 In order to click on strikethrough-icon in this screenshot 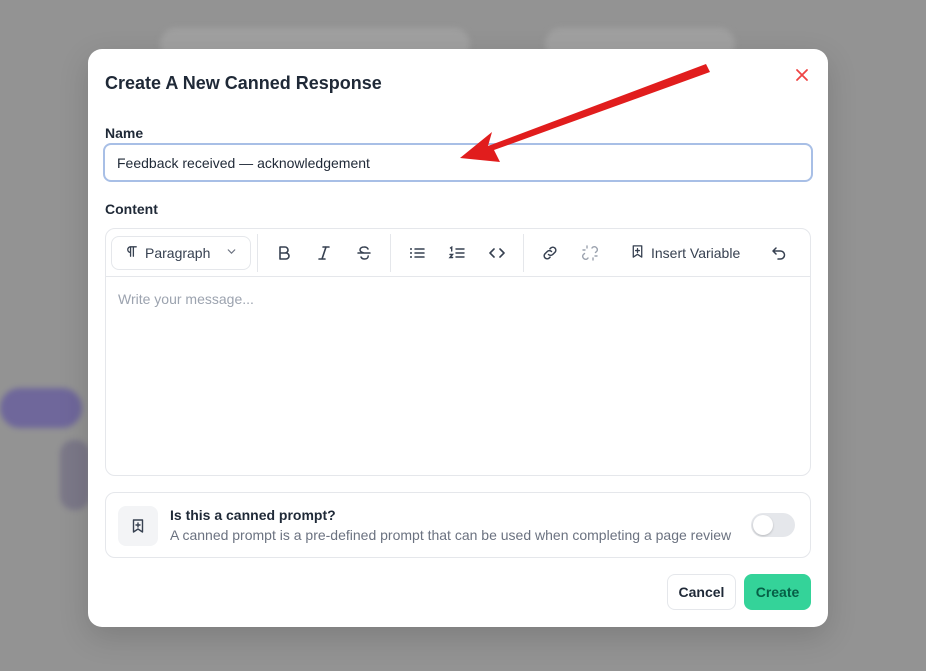, I will do `click(364, 253)`.